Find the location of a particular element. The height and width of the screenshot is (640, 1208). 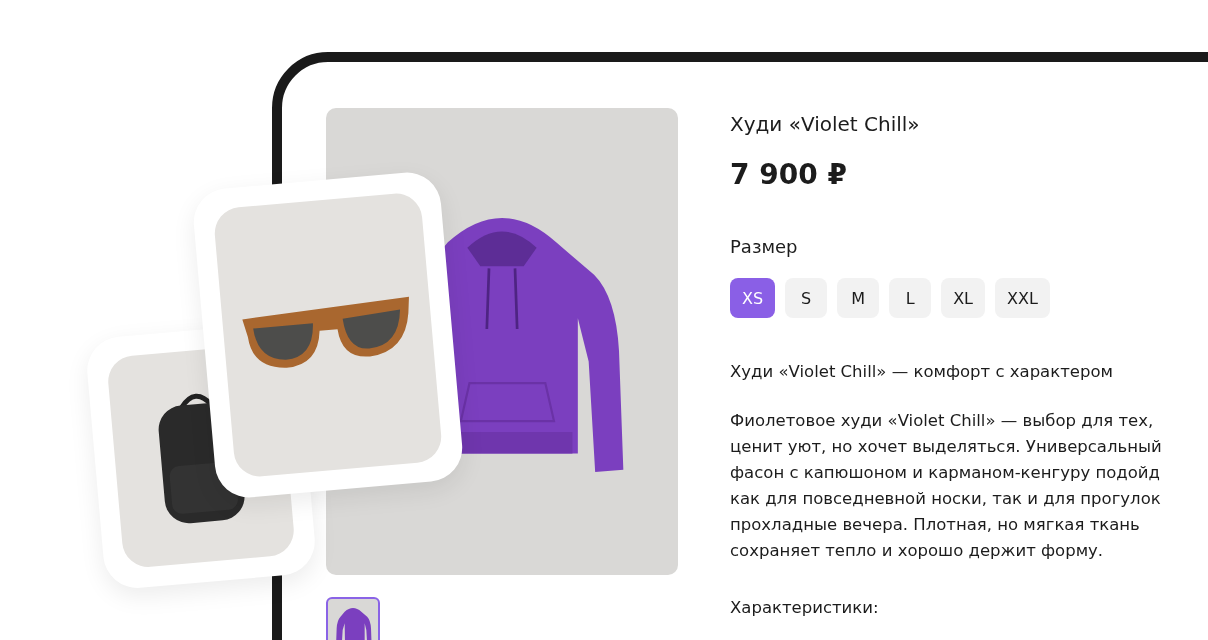

size-option: XL is located at coordinates (963, 298).